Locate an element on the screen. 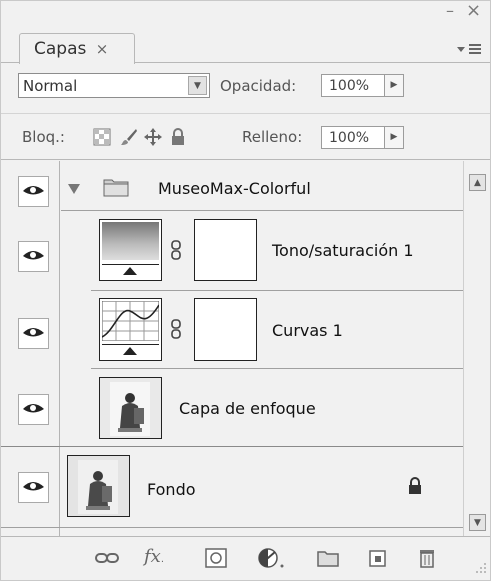  new-layer-icon is located at coordinates (377, 558).